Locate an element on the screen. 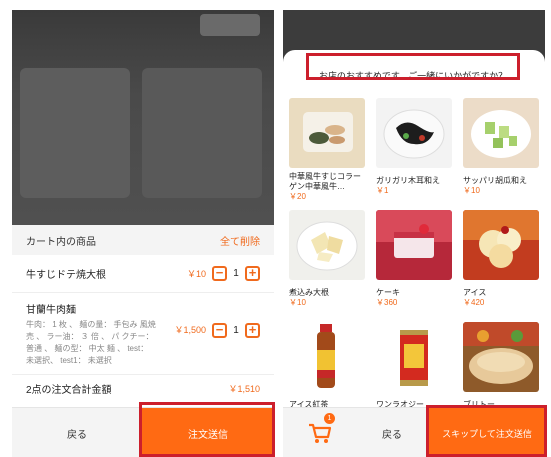  product-price: ￥360 is located at coordinates (387, 302).